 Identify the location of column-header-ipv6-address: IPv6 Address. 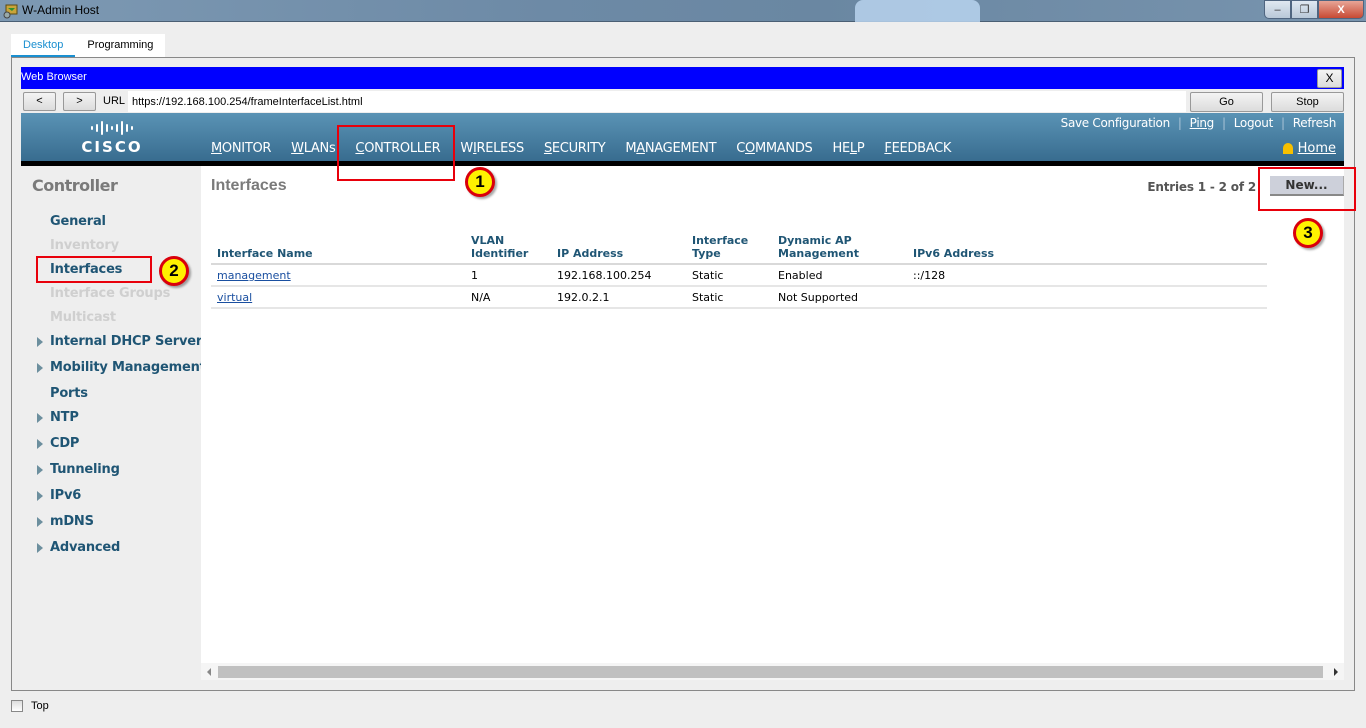
(1087, 249).